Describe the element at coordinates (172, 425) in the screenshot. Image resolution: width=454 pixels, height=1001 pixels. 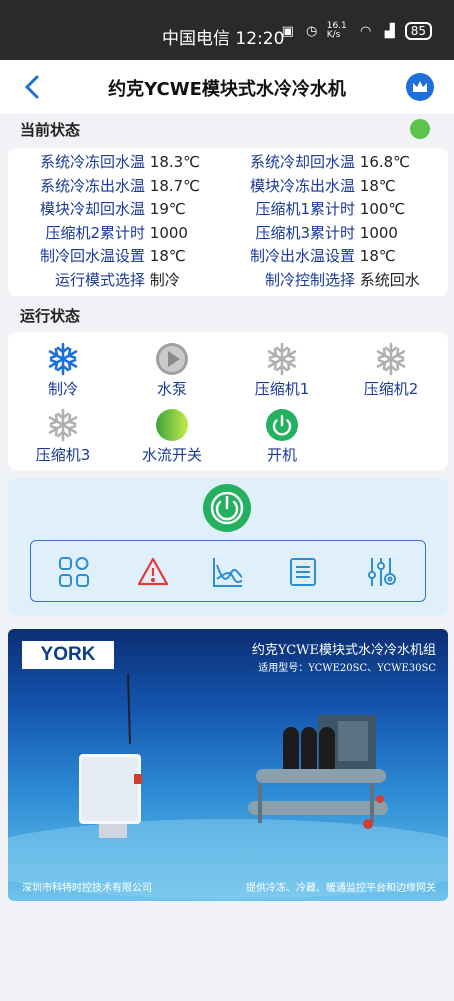
I see `water-flow-icon` at that location.